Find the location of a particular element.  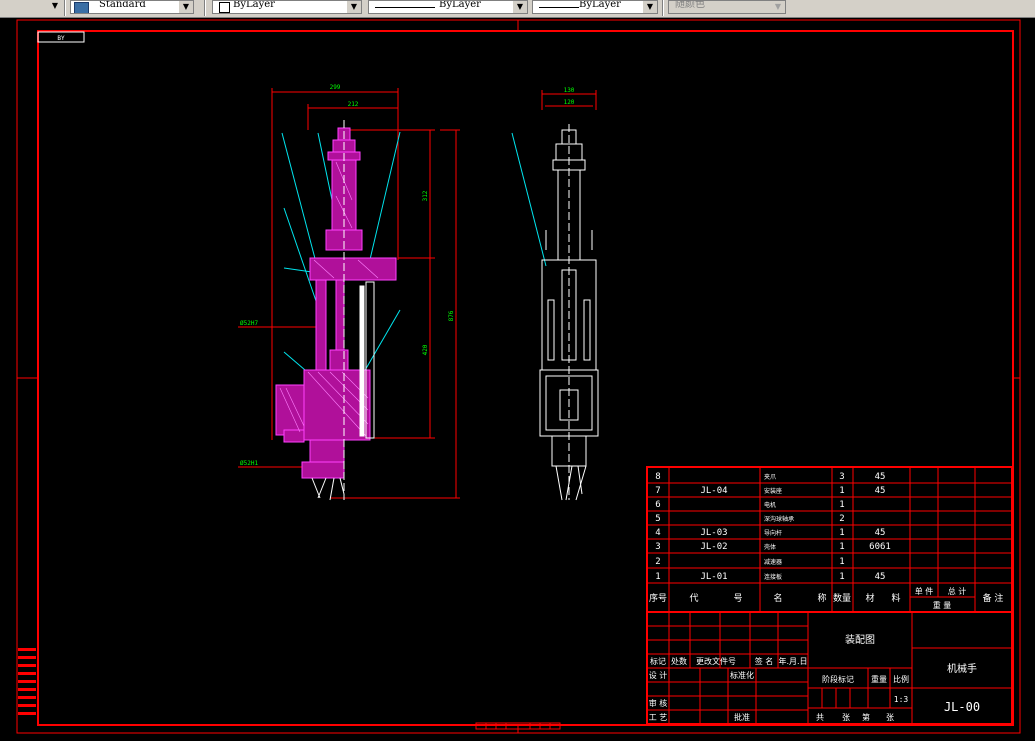

tb-label-date: 年.月.日 is located at coordinates (792, 661).